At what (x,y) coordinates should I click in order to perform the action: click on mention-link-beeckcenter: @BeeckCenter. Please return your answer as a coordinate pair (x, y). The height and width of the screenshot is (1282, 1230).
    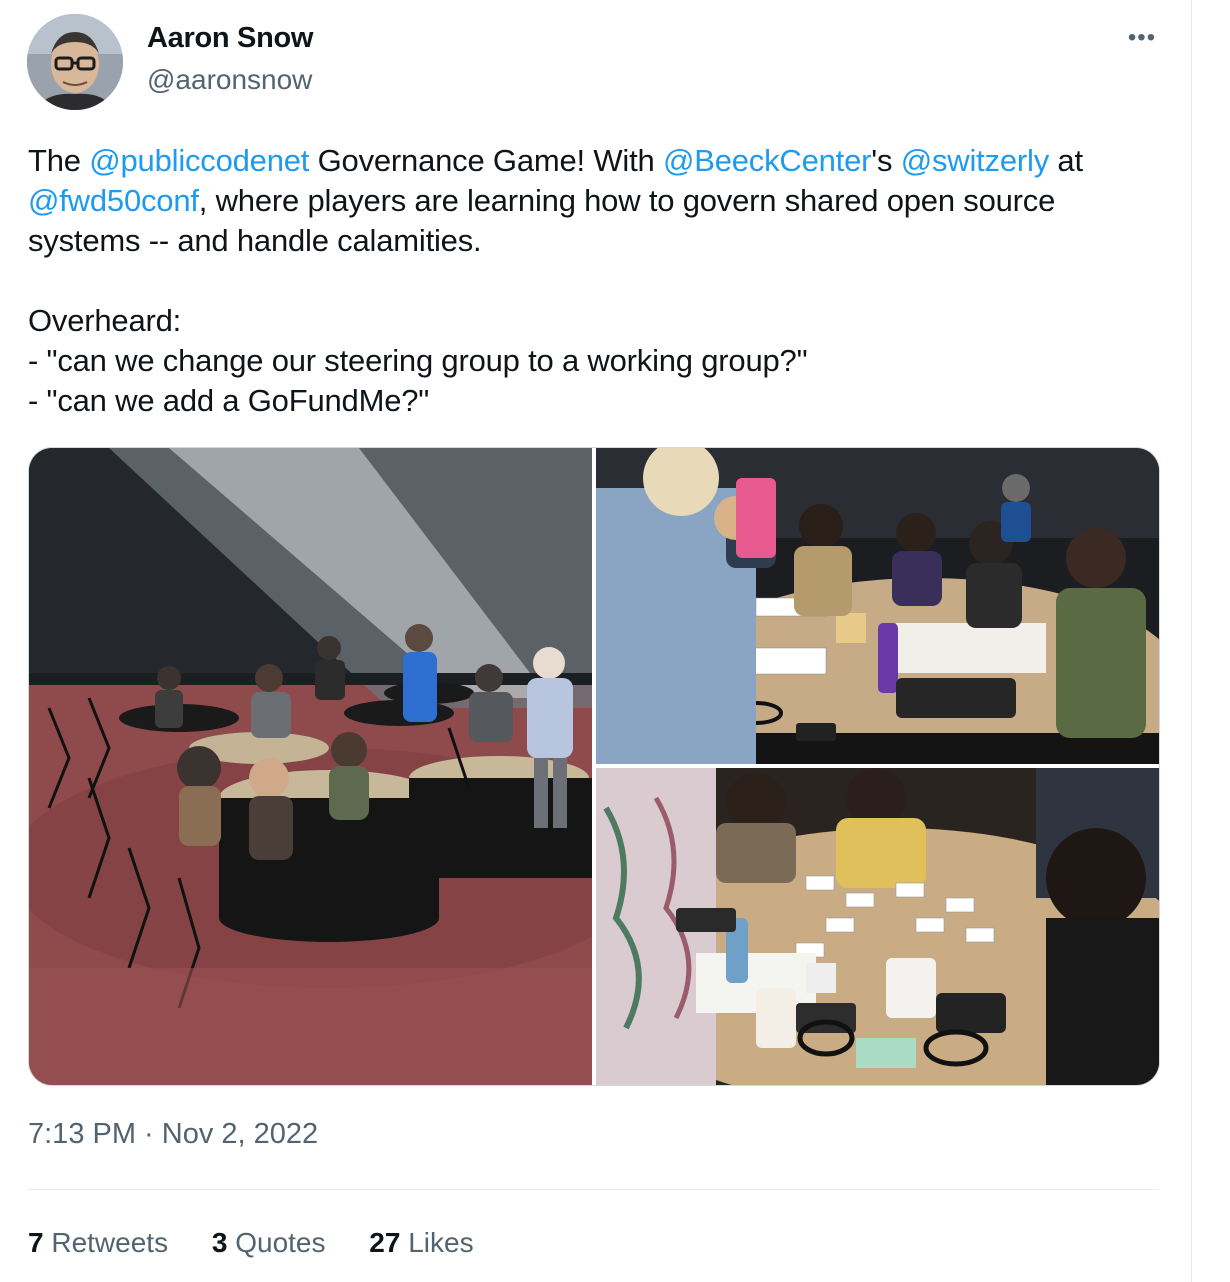
    Looking at the image, I should click on (767, 160).